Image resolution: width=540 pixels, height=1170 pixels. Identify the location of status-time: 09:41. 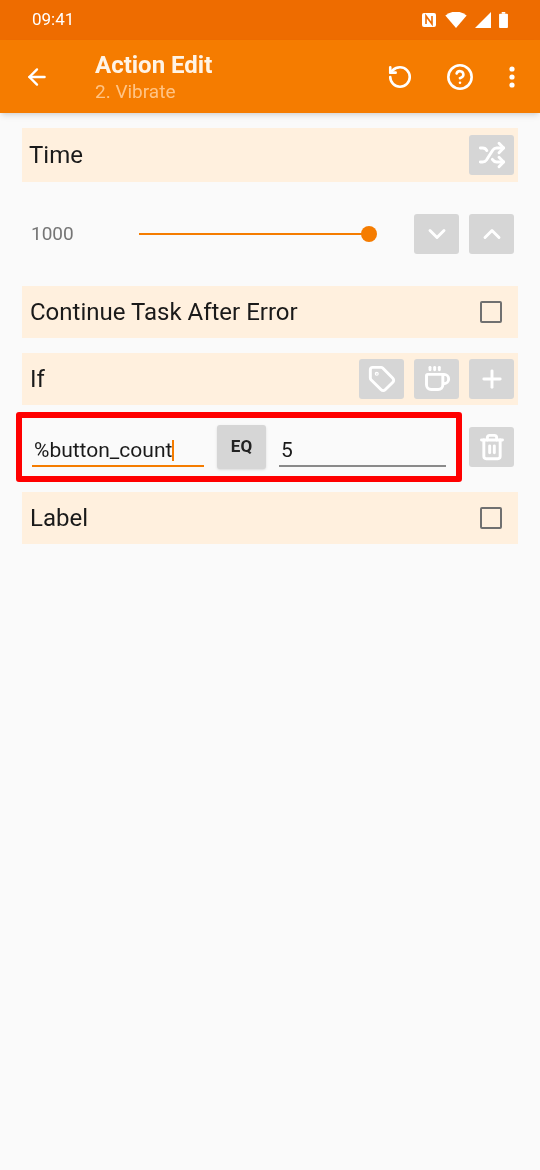
(53, 20).